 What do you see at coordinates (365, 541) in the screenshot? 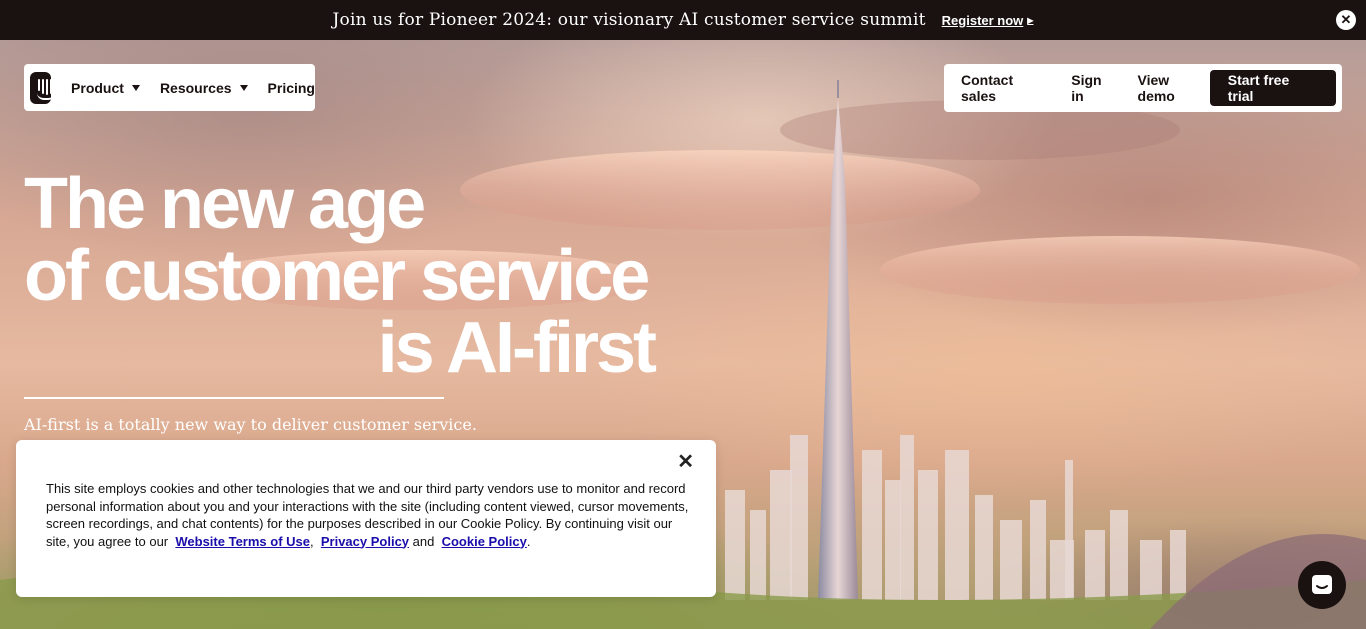
I see `privacy-policy-link: Privacy Policy` at bounding box center [365, 541].